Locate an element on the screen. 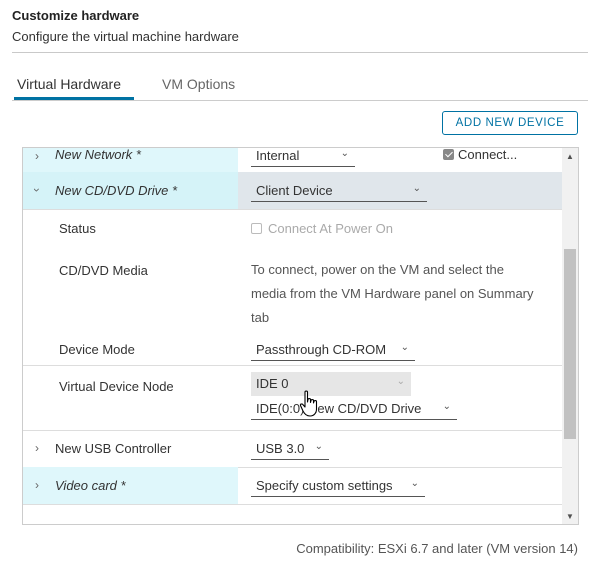 The image size is (595, 567). device-mode-label: Device Mode is located at coordinates (97, 349).